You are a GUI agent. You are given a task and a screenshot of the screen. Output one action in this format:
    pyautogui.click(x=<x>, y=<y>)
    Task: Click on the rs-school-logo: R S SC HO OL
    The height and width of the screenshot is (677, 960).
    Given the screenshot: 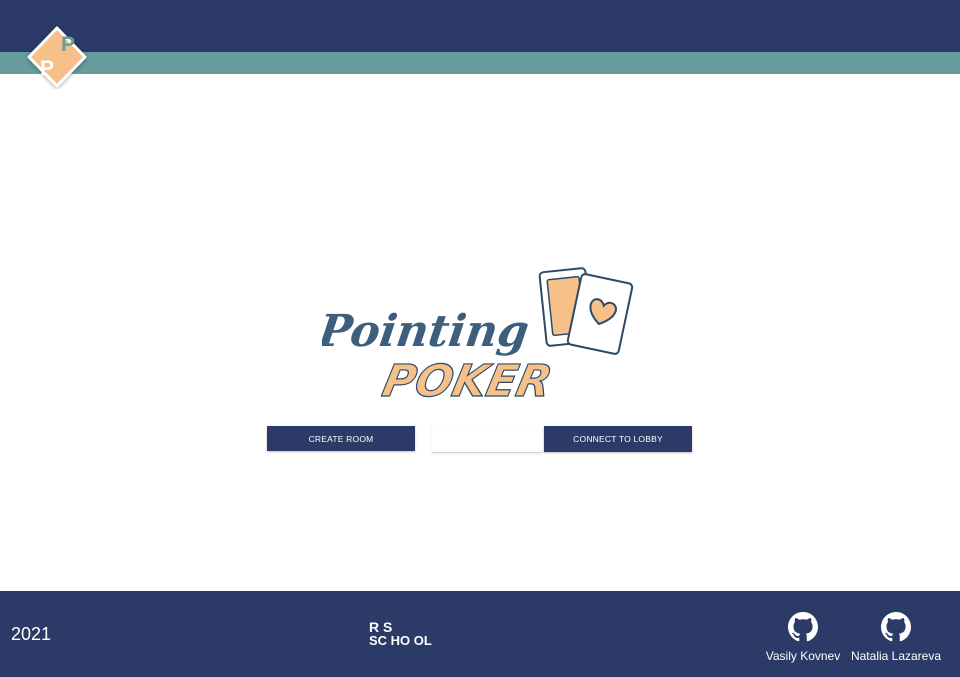 What is the action you would take?
    pyautogui.click(x=408, y=635)
    